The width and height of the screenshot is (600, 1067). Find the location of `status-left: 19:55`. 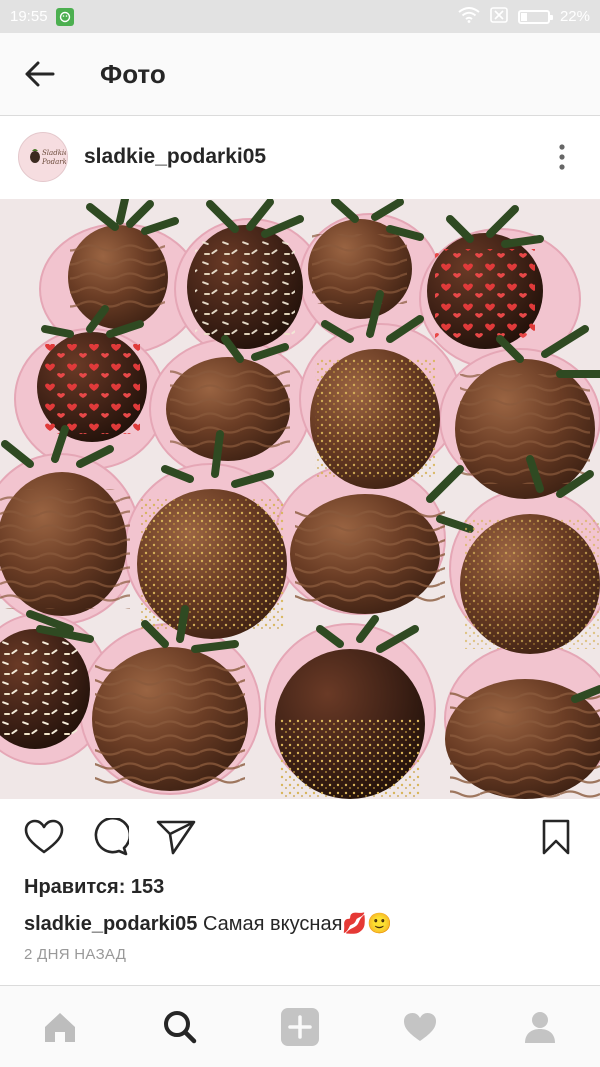

status-left: 19:55 is located at coordinates (42, 16).